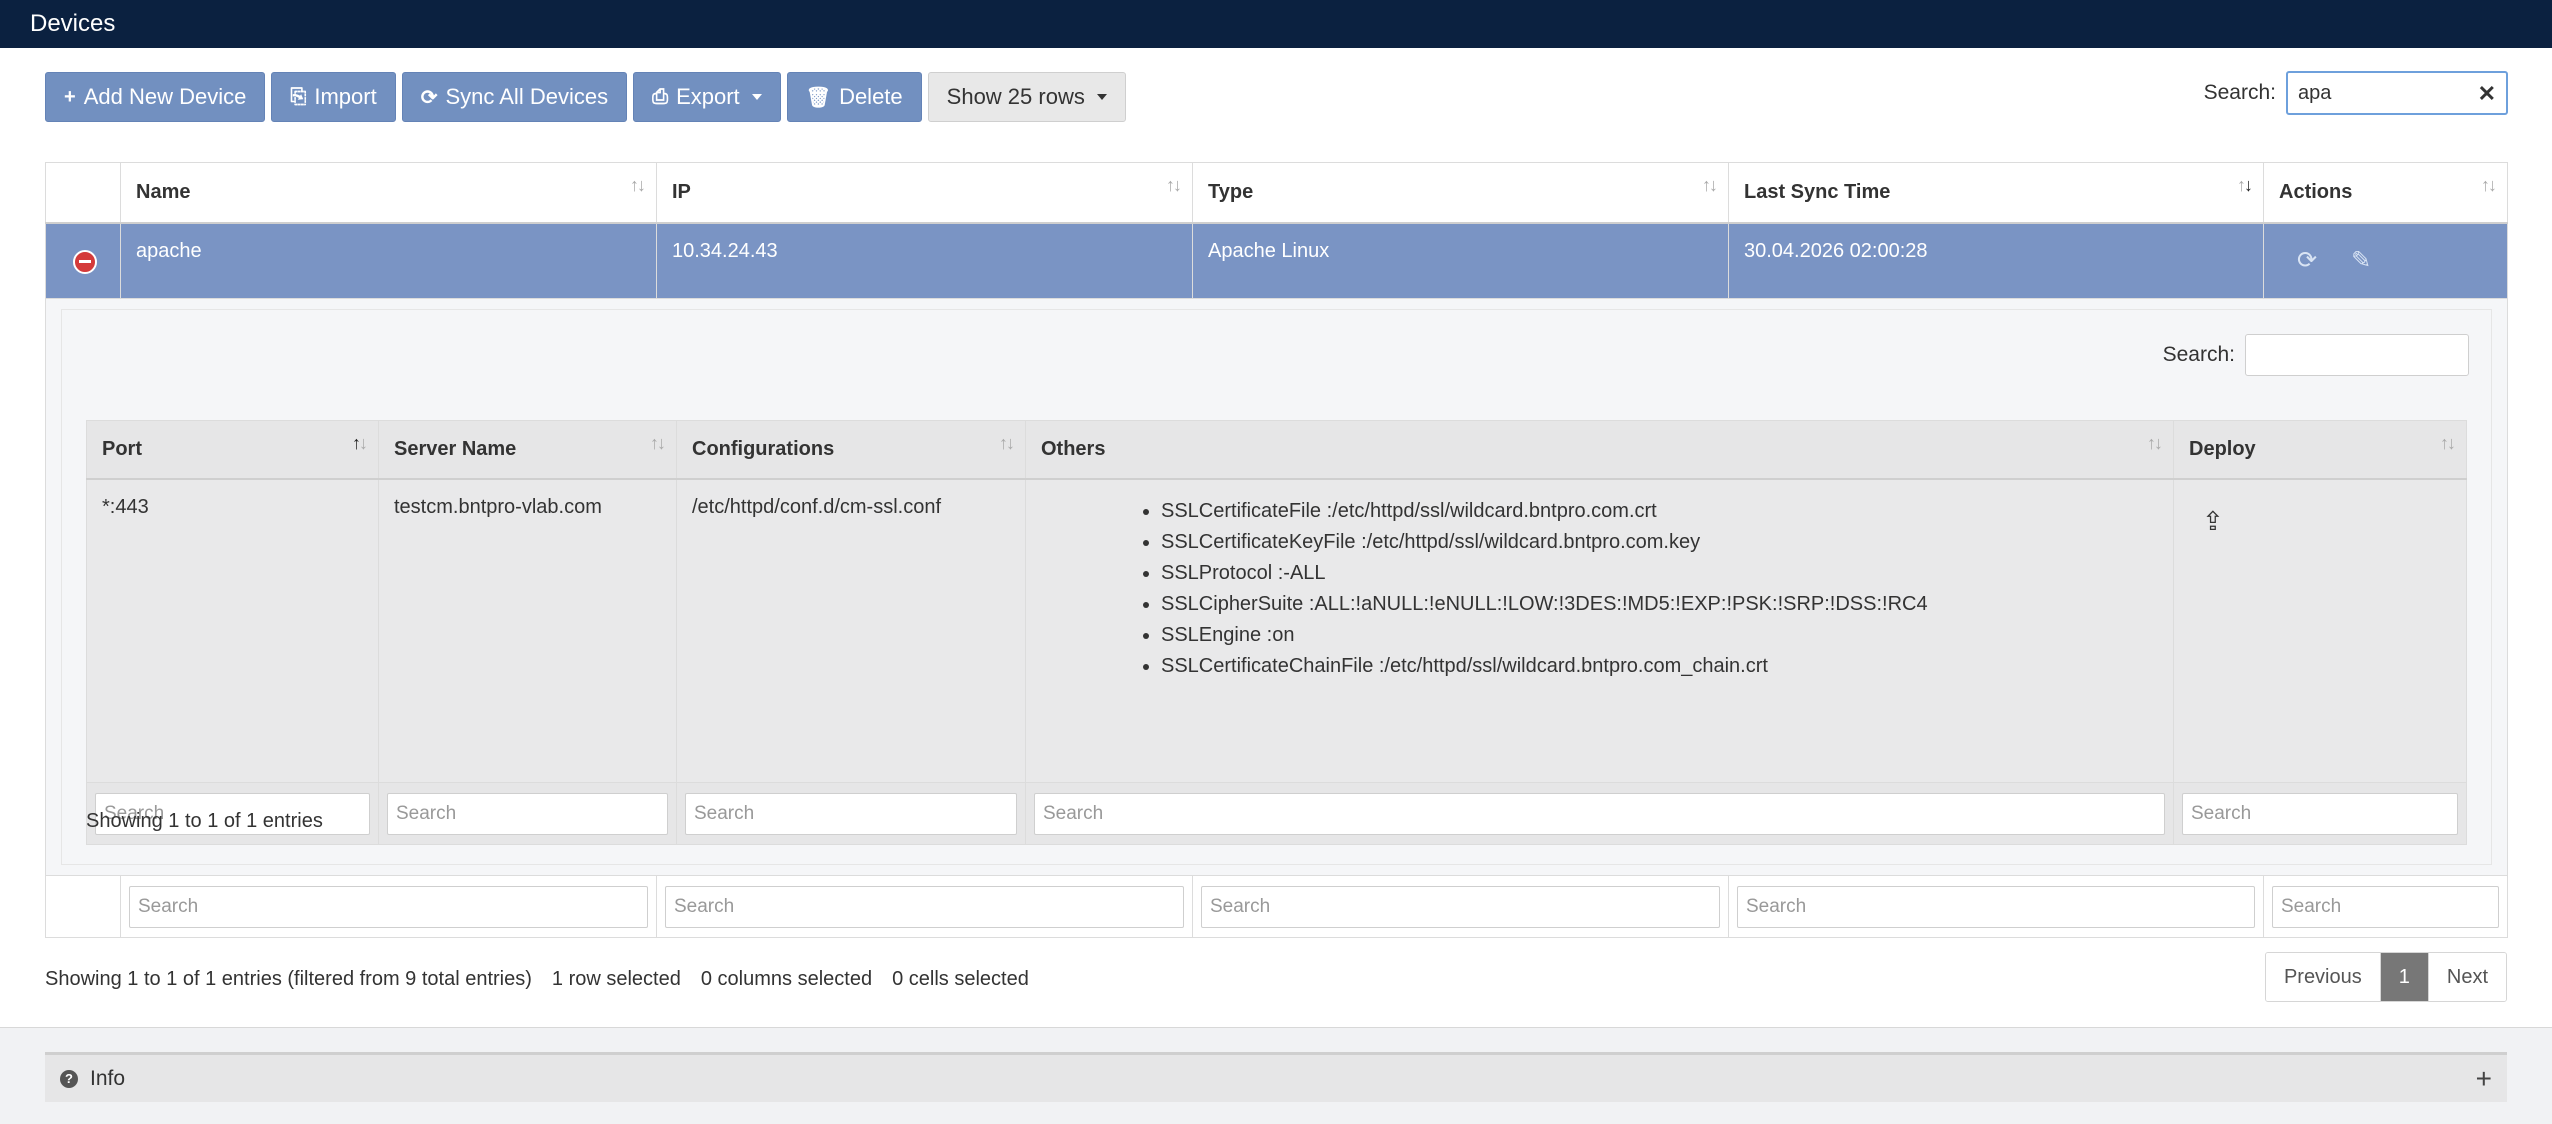  What do you see at coordinates (2466, 977) in the screenshot?
I see `next-page-button: Next` at bounding box center [2466, 977].